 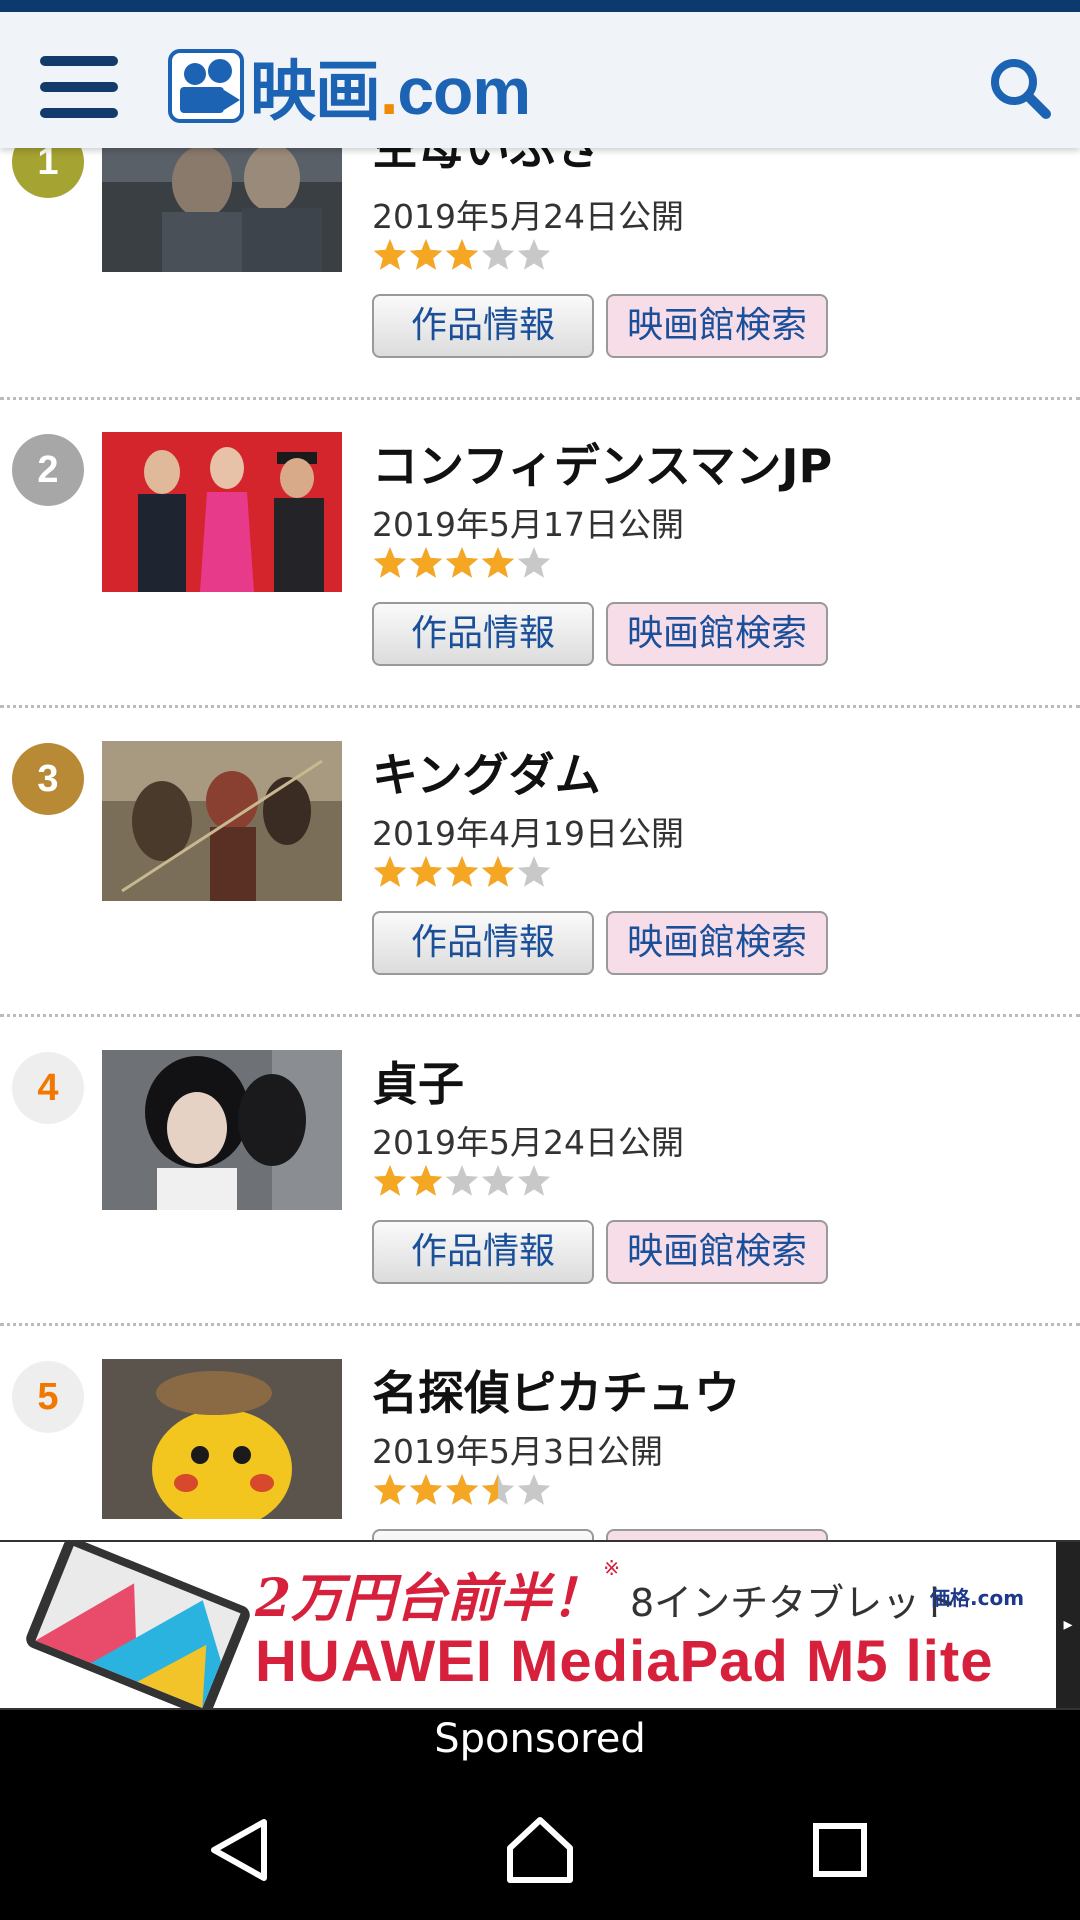 I want to click on release-date: 2019年5月3日公開, so click(x=517, y=1451).